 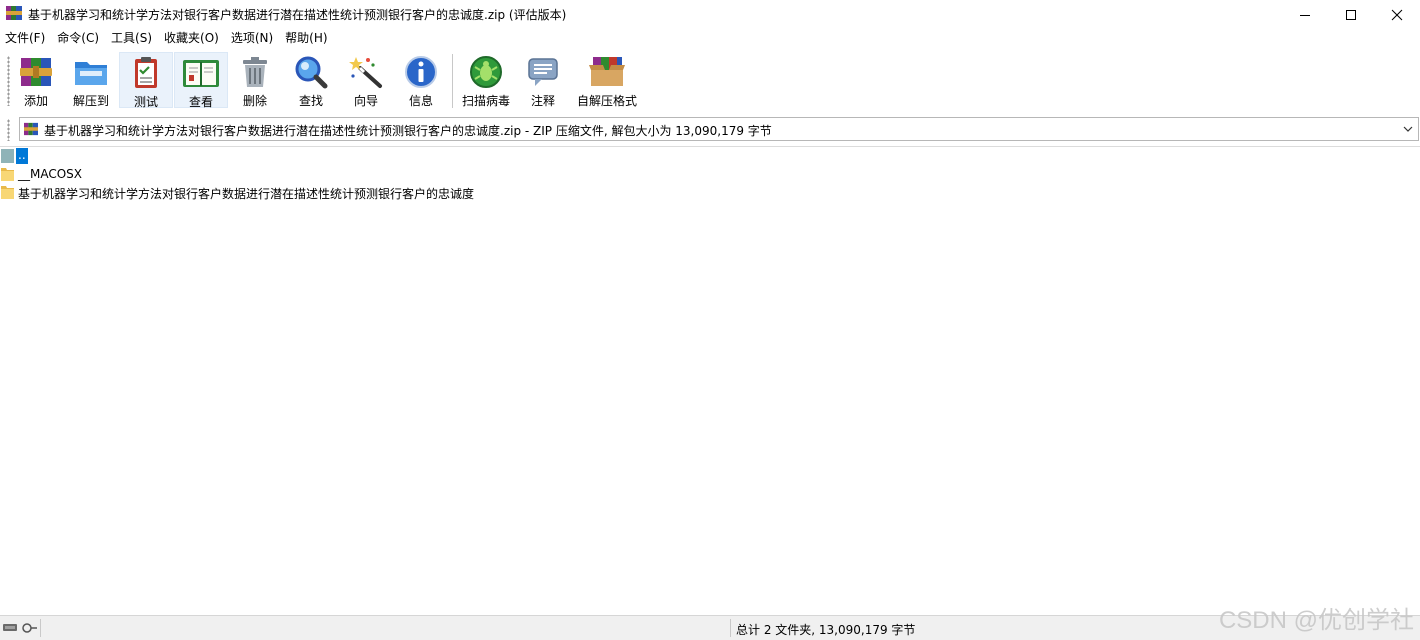 I want to click on info-icon, so click(x=421, y=72).